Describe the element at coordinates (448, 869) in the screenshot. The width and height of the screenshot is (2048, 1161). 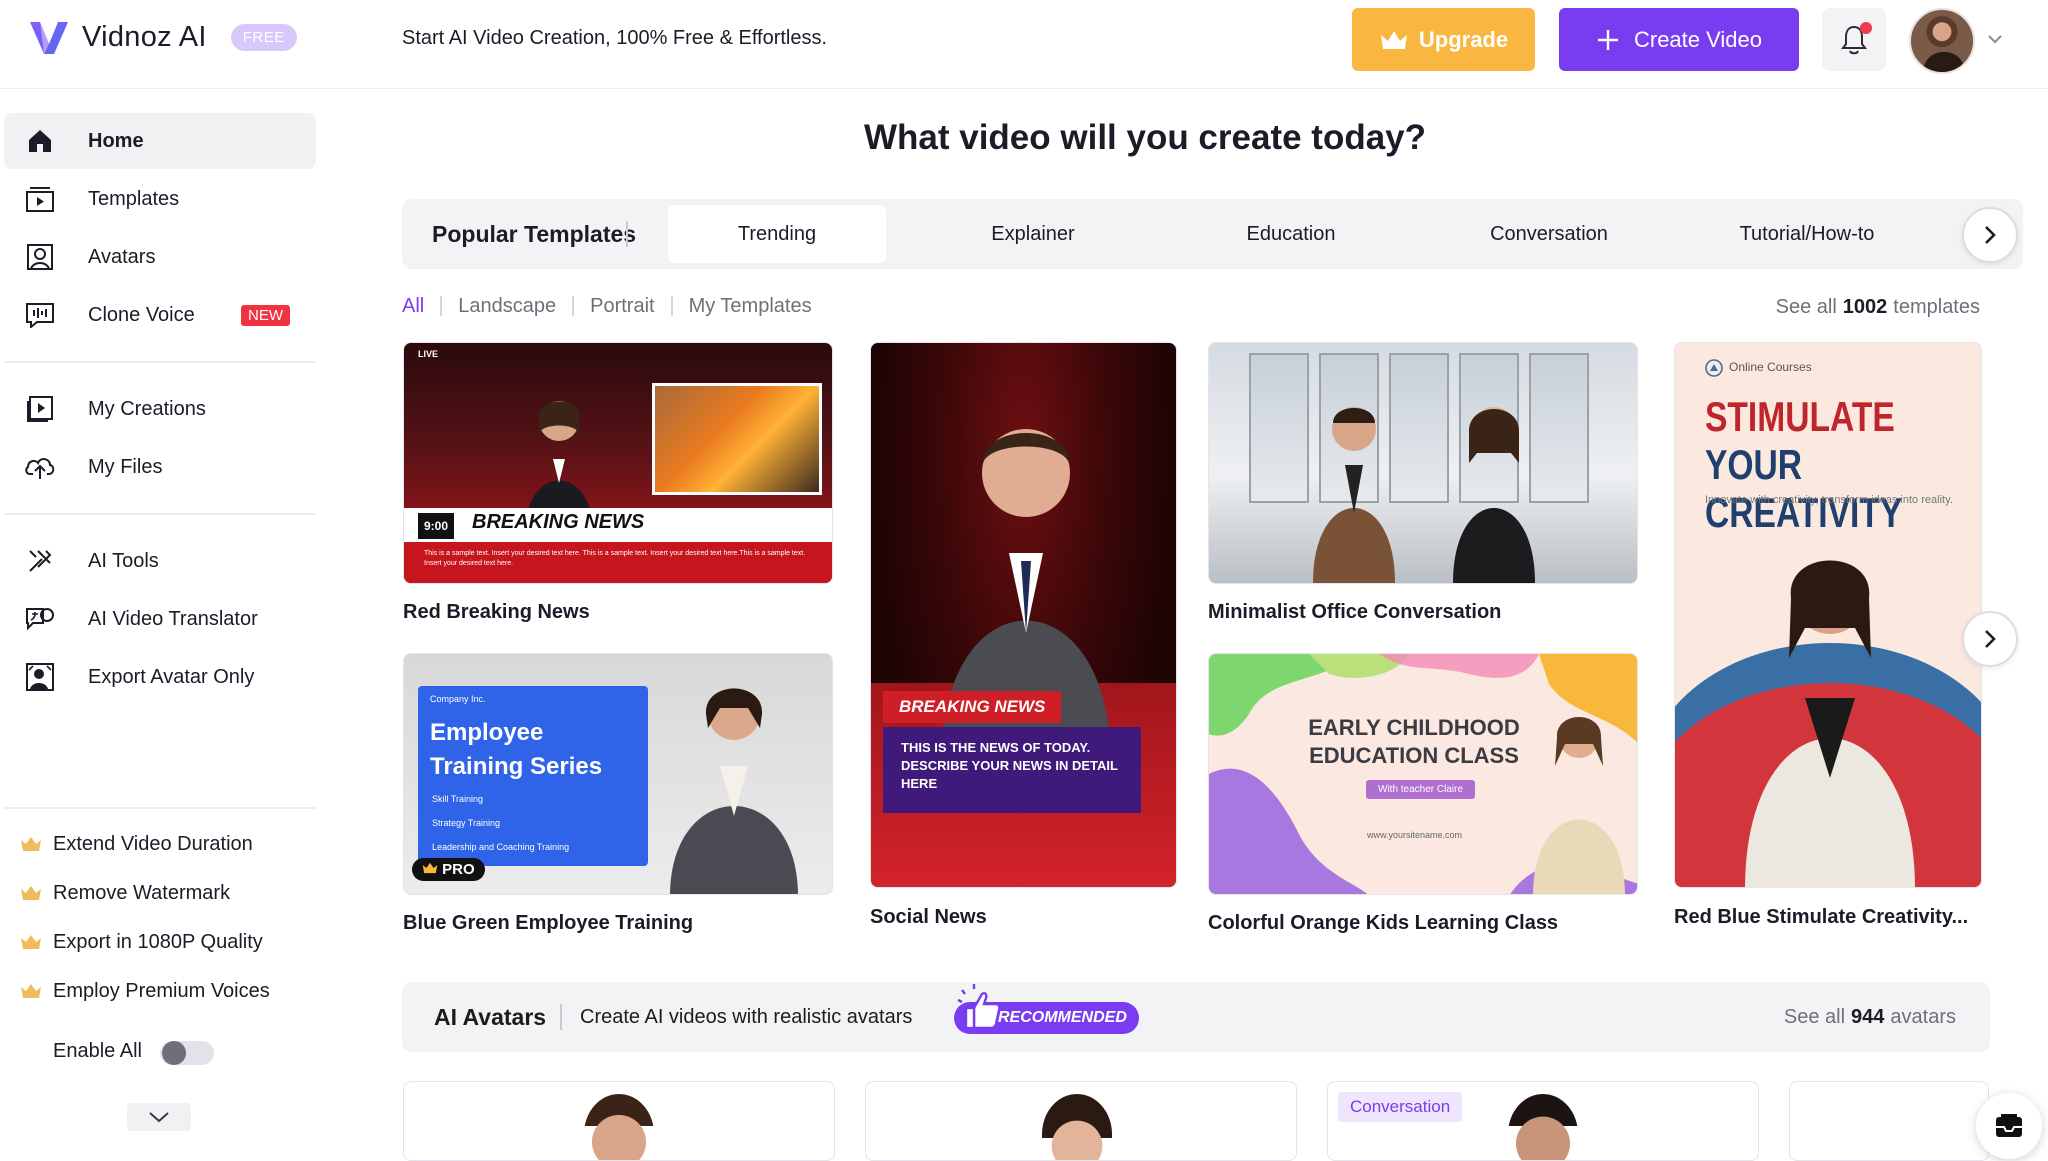
I see `pro-badge: PRO` at that location.